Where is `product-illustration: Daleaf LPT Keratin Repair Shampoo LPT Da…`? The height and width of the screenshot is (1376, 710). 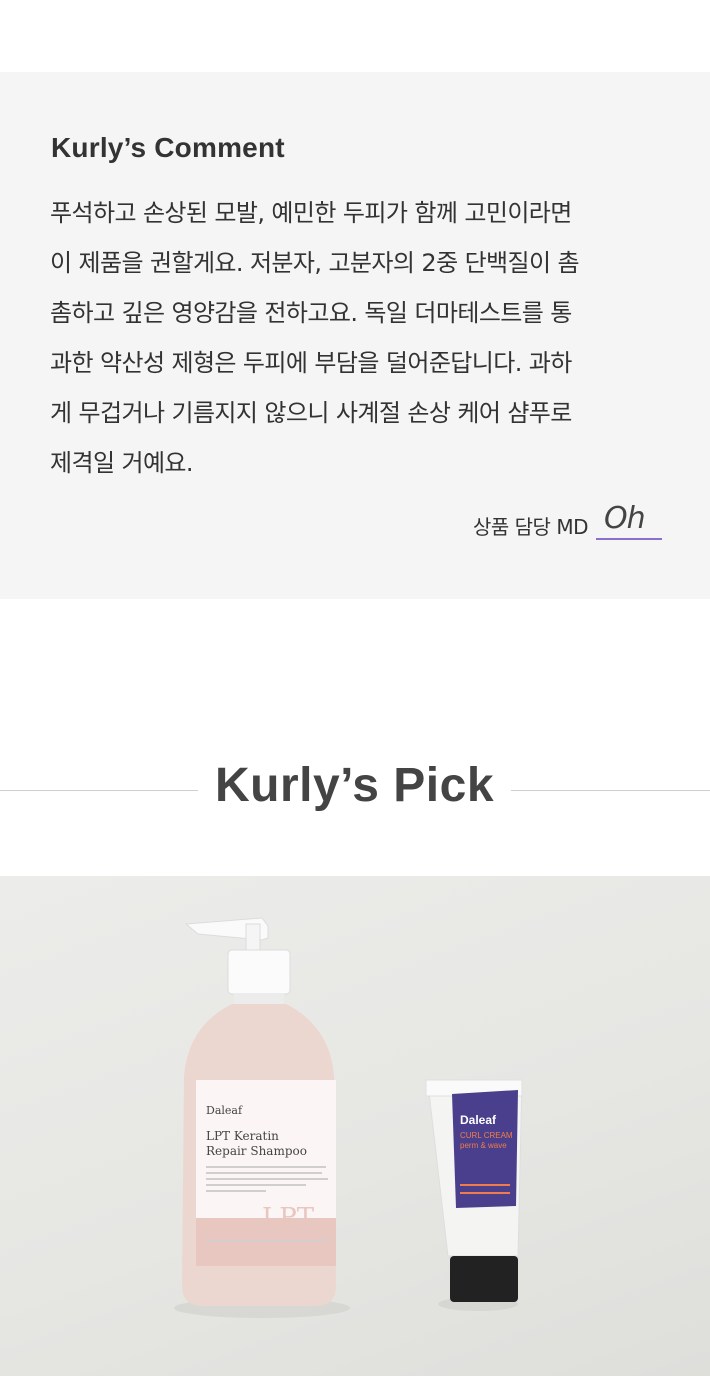 product-illustration: Daleaf LPT Keratin Repair Shampoo LPT Da… is located at coordinates (348, 1117).